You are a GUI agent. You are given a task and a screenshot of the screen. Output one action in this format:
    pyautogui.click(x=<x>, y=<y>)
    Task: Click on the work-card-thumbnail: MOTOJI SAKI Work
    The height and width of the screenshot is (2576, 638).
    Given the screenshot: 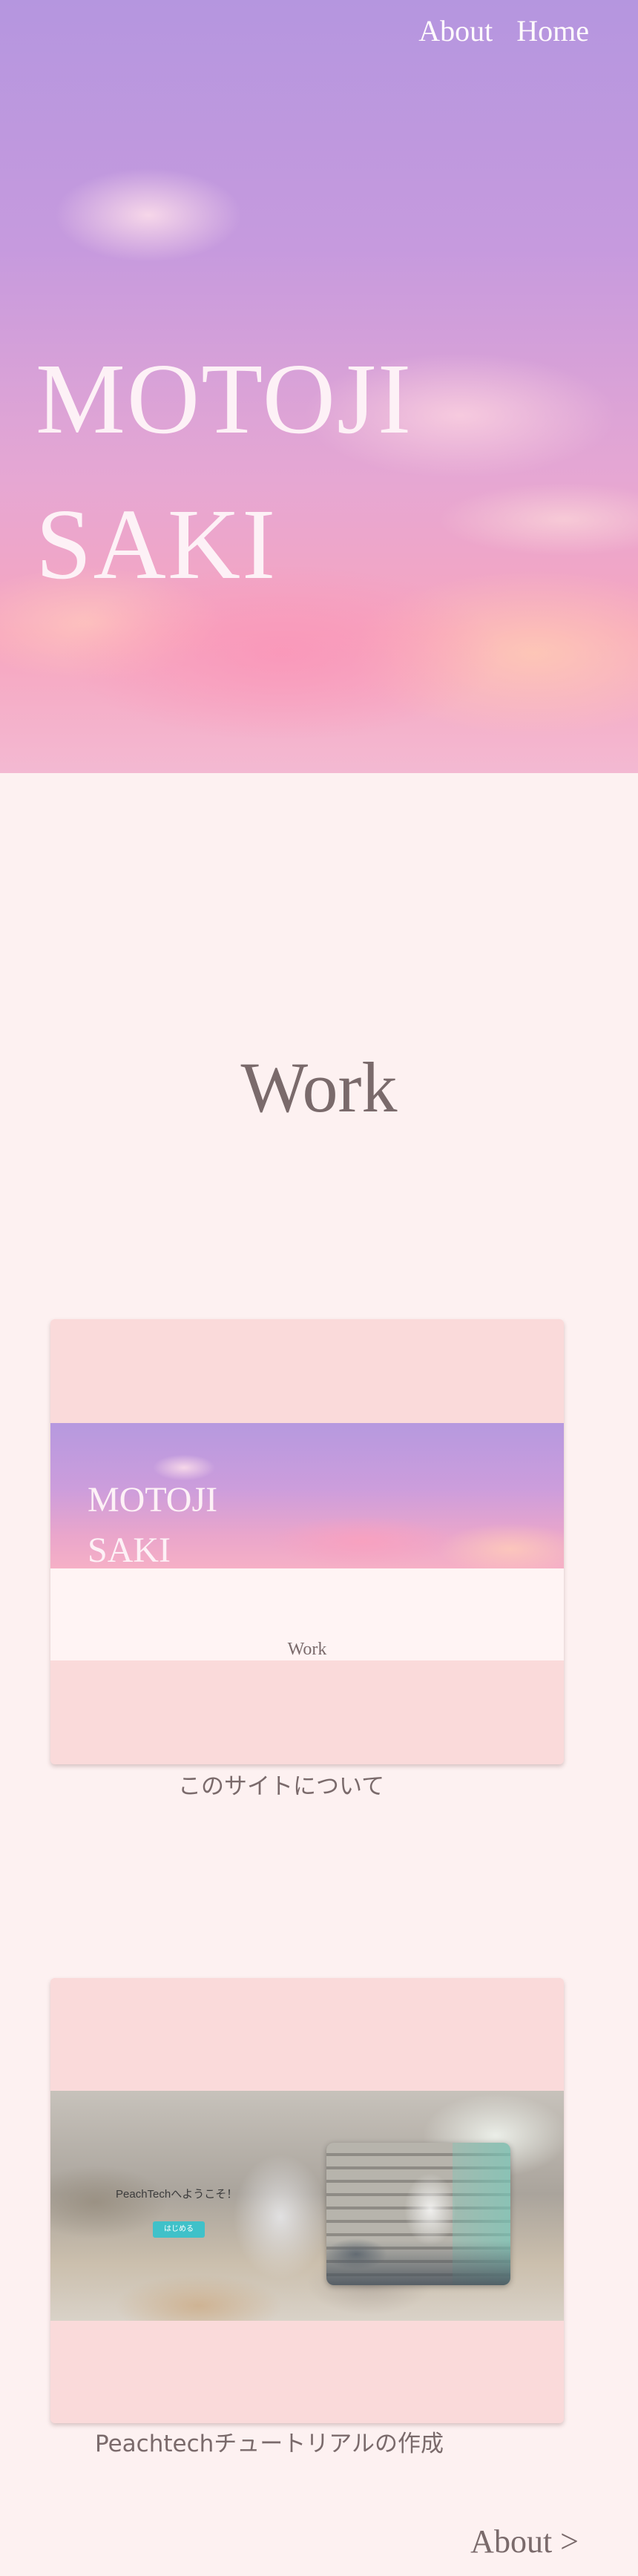 What is the action you would take?
    pyautogui.click(x=307, y=1541)
    